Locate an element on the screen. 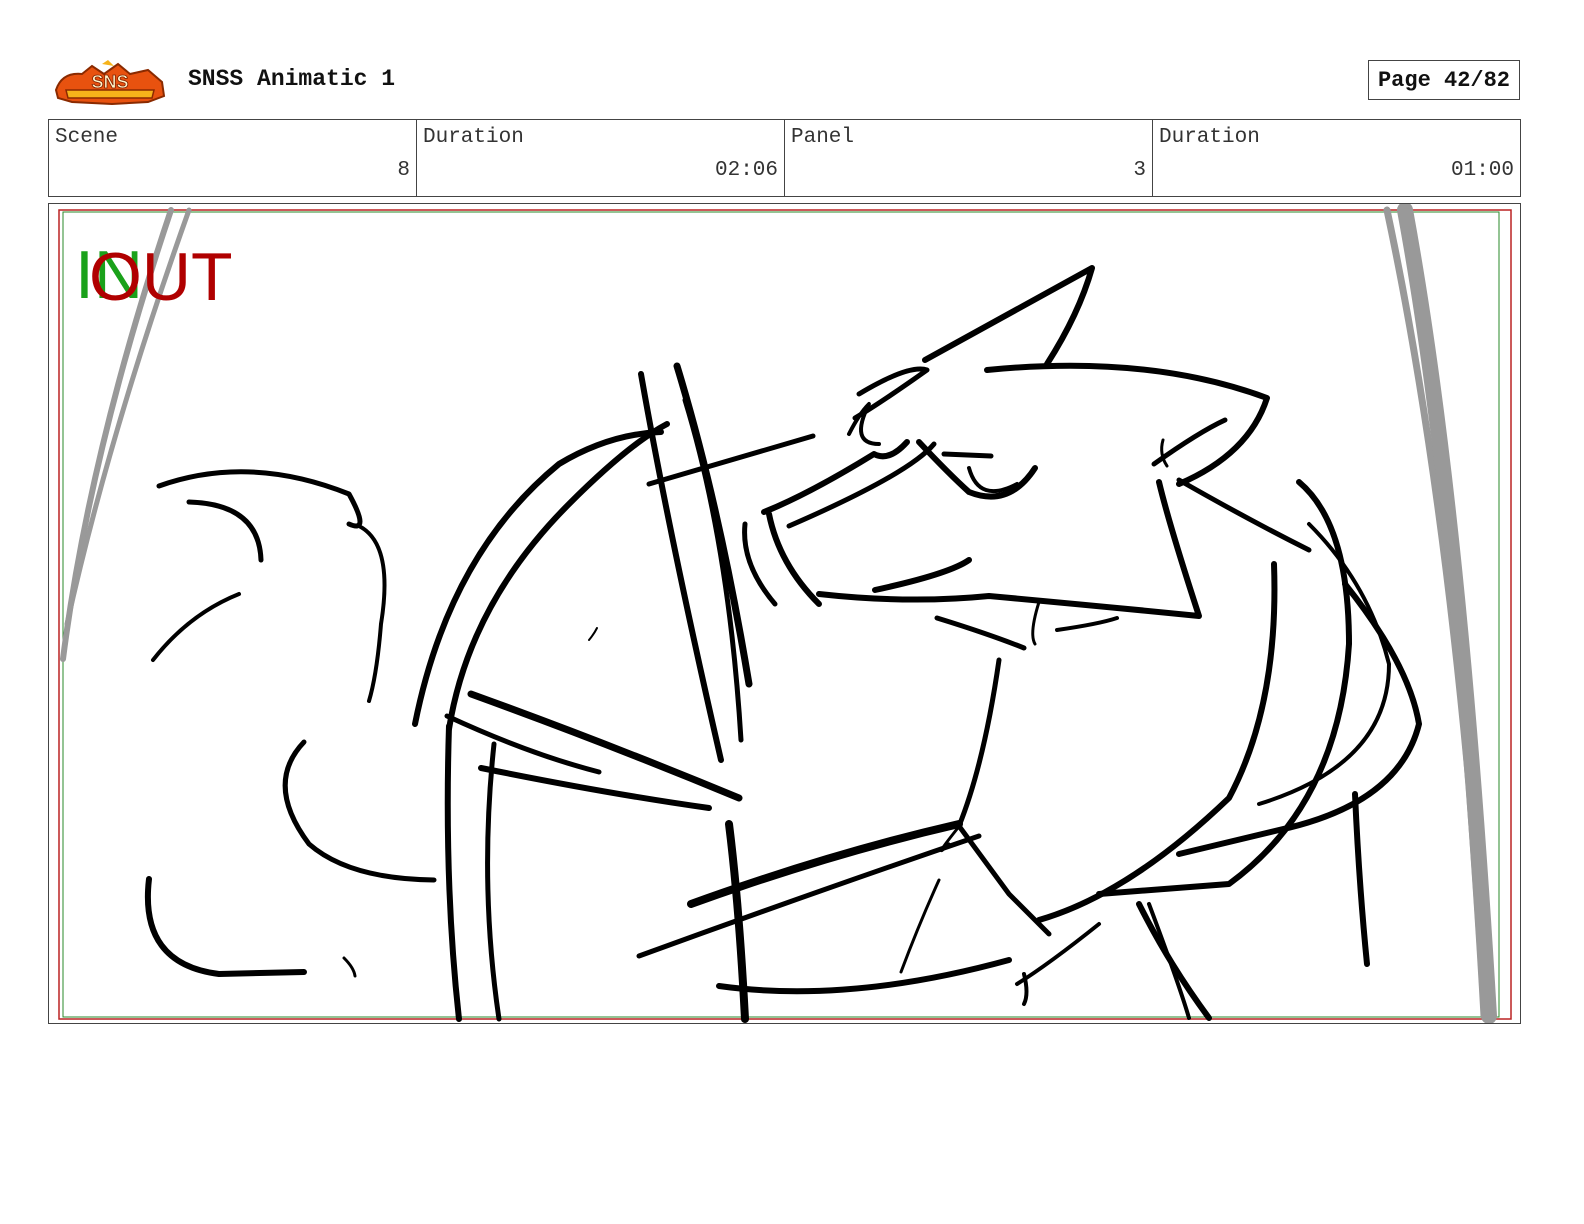 The width and height of the screenshot is (1584, 1224). scene-duration-label: Duration is located at coordinates (473, 137).